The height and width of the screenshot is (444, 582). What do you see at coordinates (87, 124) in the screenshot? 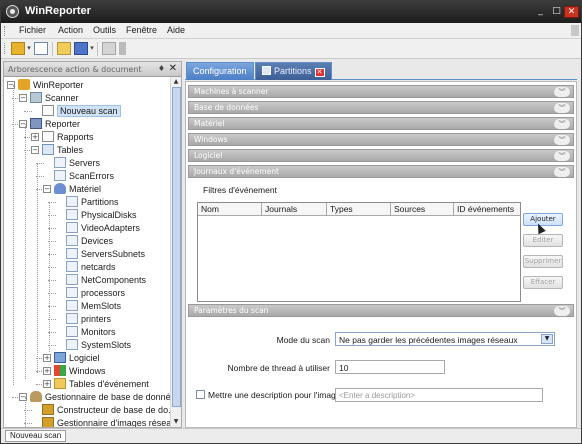
I see `tree-item: − Reporter` at bounding box center [87, 124].